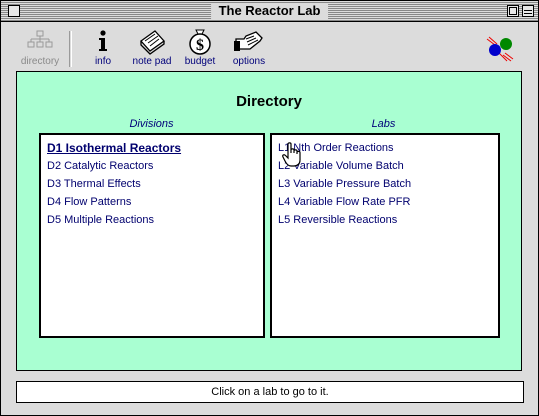 The image size is (539, 416). What do you see at coordinates (70, 49) in the screenshot?
I see `toolbar-separator` at bounding box center [70, 49].